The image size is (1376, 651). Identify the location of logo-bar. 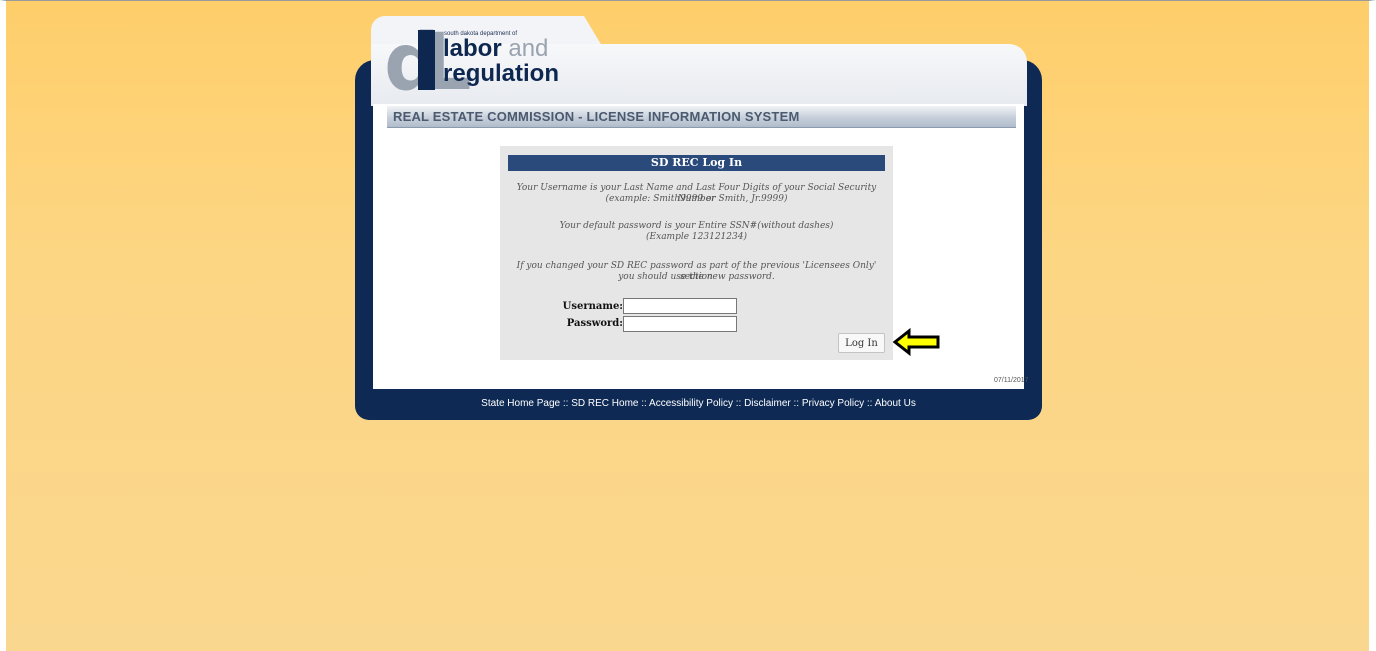
(426, 60).